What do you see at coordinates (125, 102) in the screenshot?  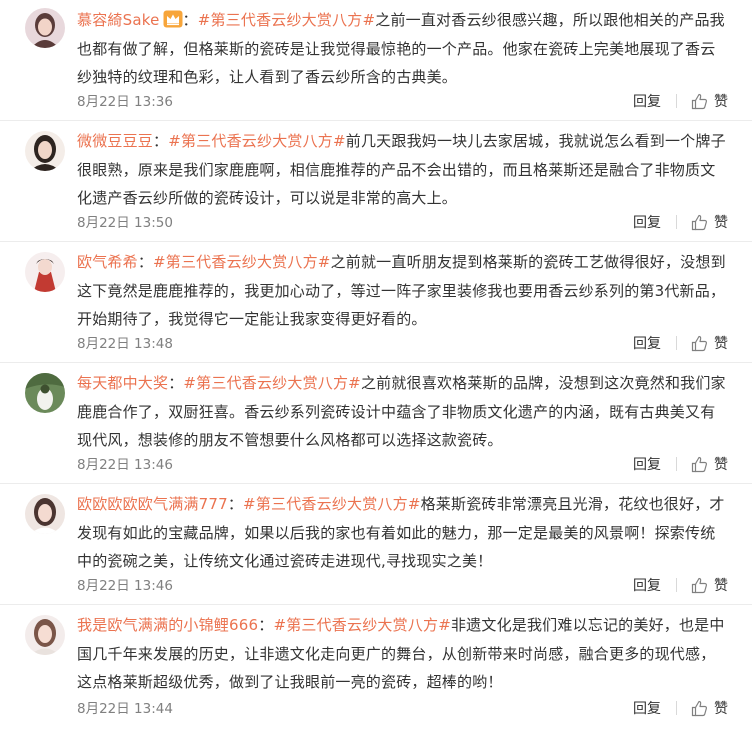 I see `comment-time: 8月22日 13:36` at bounding box center [125, 102].